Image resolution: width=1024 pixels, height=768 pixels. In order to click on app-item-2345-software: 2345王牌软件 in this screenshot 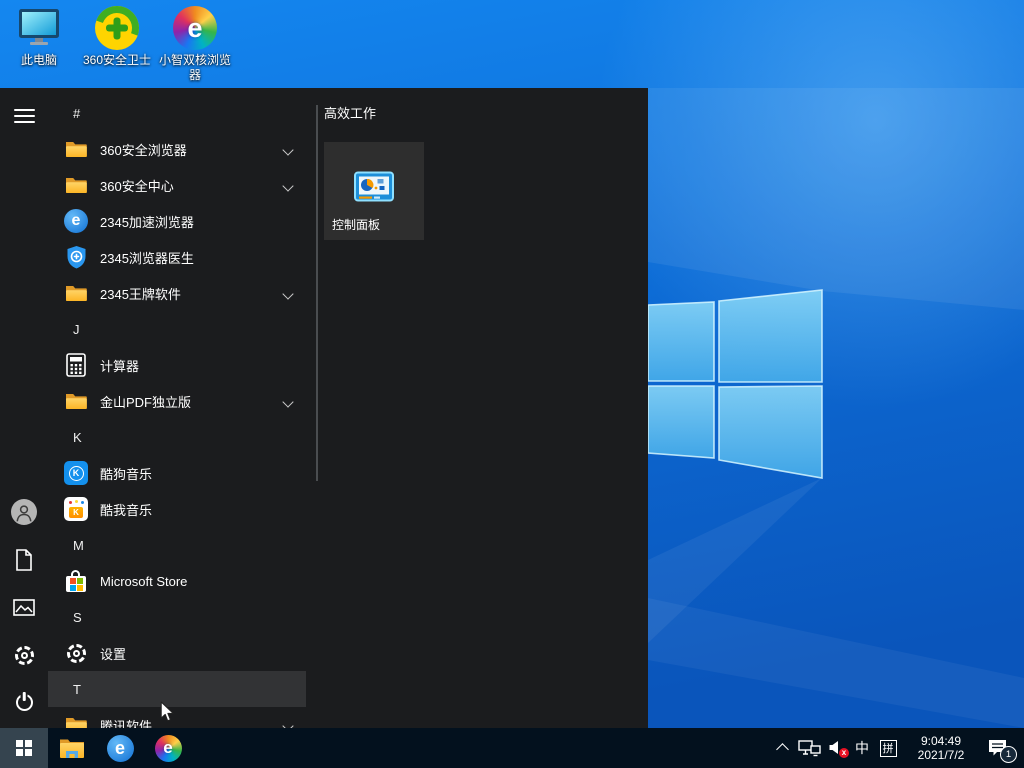, I will do `click(177, 293)`.